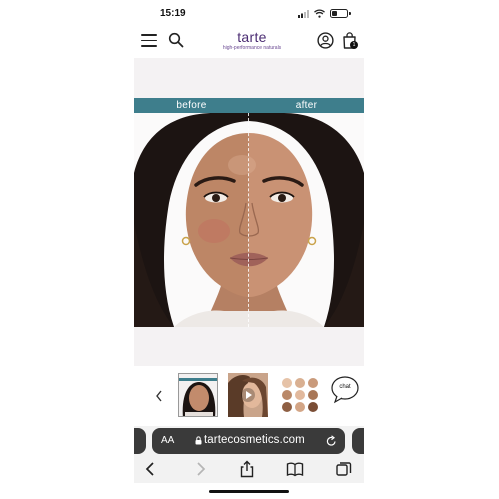 Image resolution: width=499 pixels, height=499 pixels. What do you see at coordinates (306, 105) in the screenshot?
I see `after-label: after` at bounding box center [306, 105].